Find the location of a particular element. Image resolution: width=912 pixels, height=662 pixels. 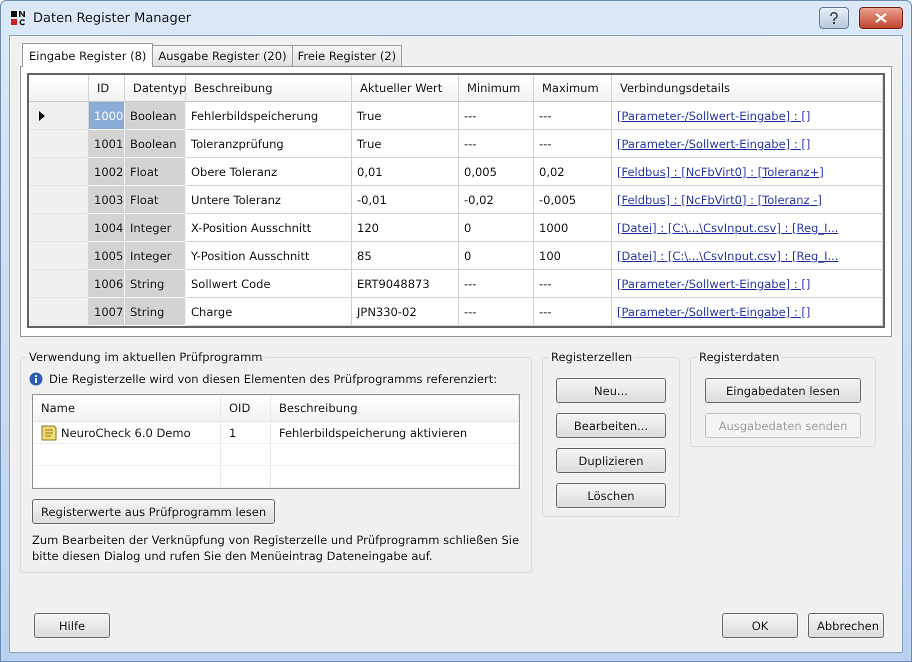

table-cell: 0,01 is located at coordinates (405, 172).